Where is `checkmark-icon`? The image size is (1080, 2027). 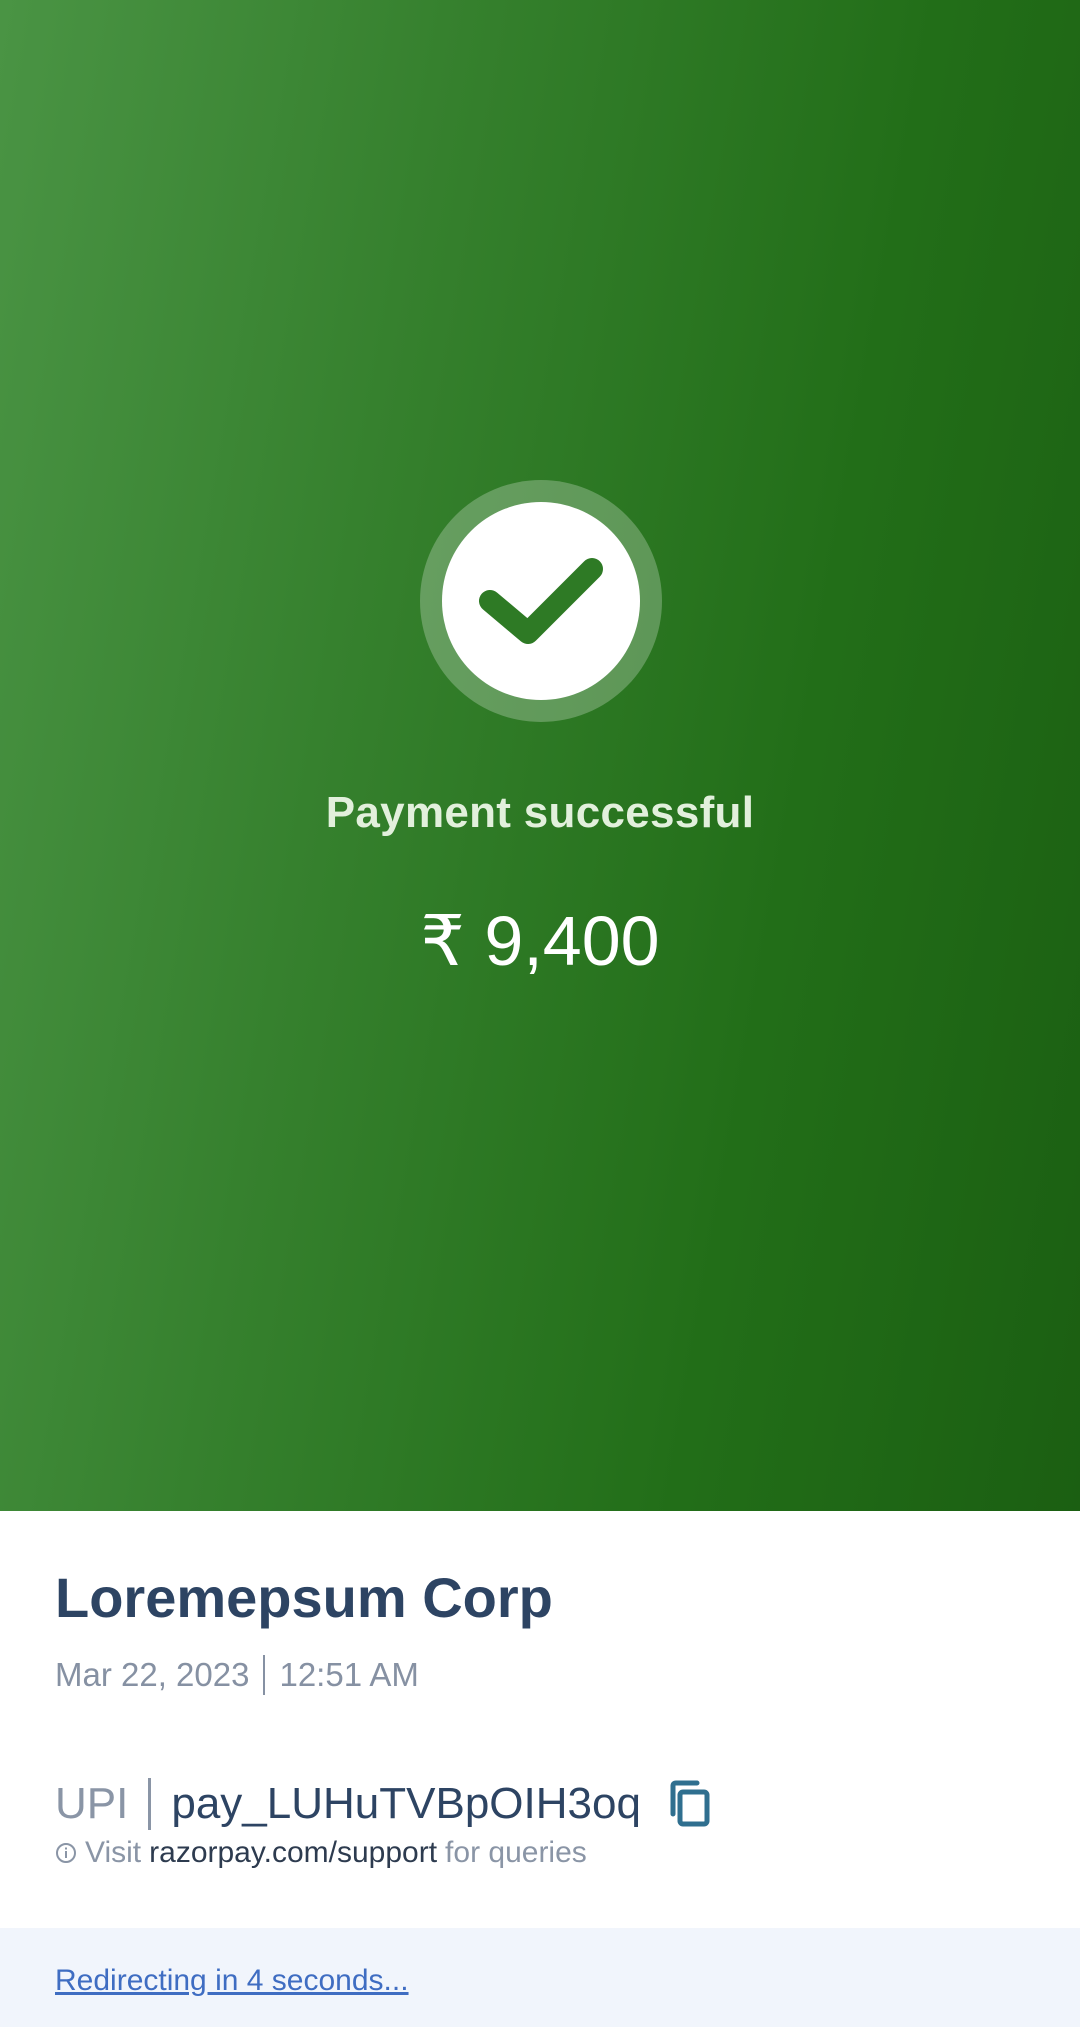 checkmark-icon is located at coordinates (541, 601).